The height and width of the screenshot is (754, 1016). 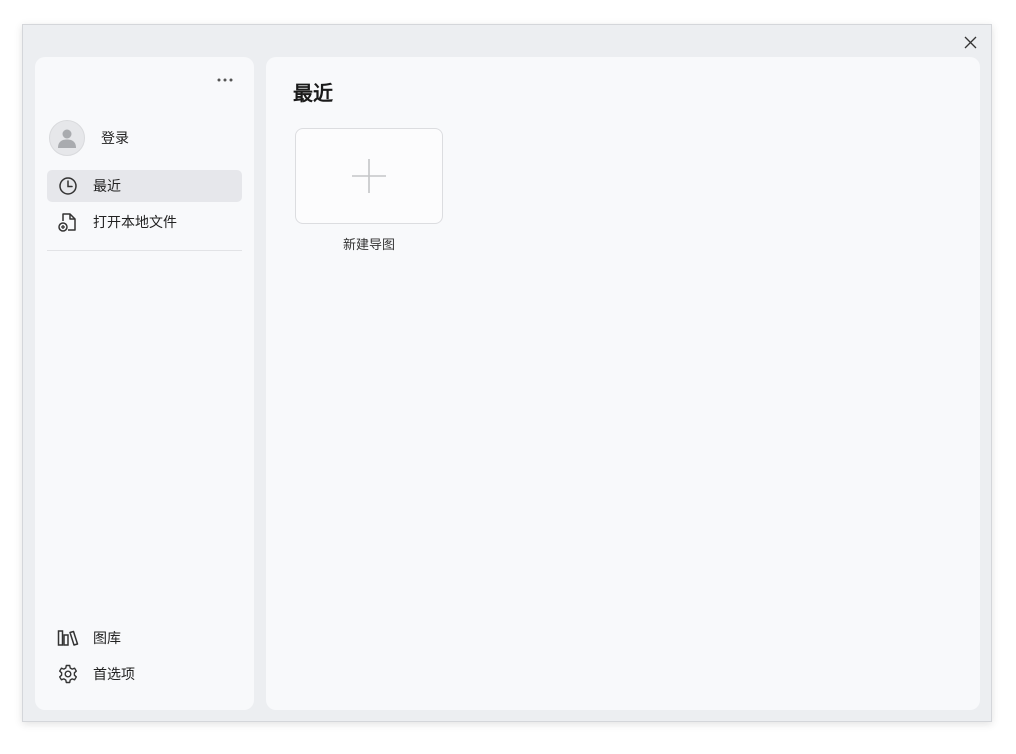 I want to click on sidebar-item-recent: 最近, so click(x=144, y=186).